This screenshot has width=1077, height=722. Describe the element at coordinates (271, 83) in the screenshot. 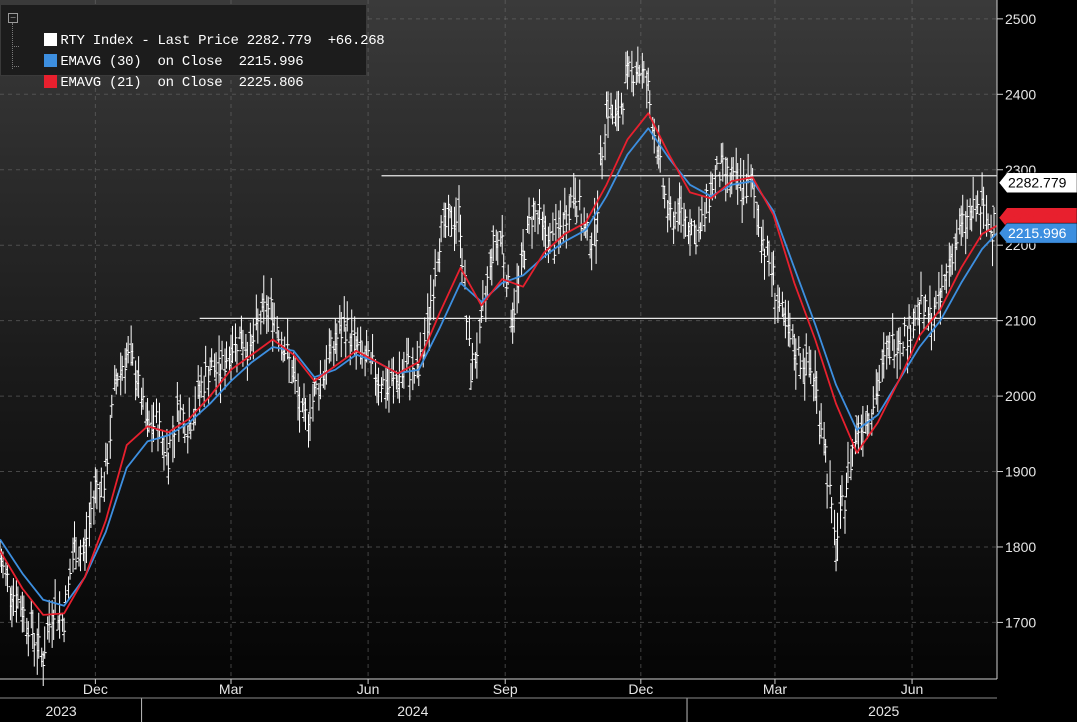

I see `legend-value: 2225.806` at that location.